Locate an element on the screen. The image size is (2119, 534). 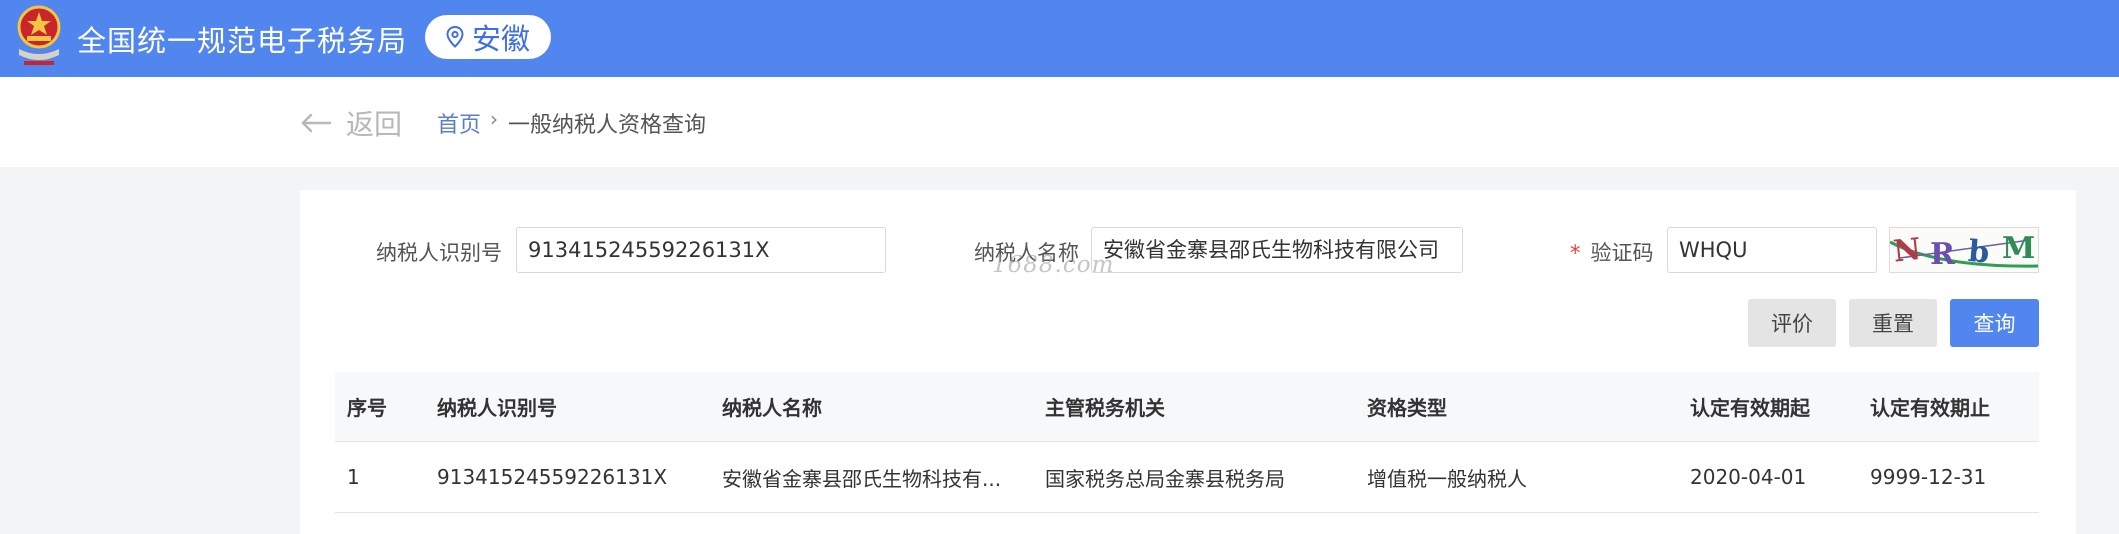
column-header: 资格类型 is located at coordinates (1407, 408).